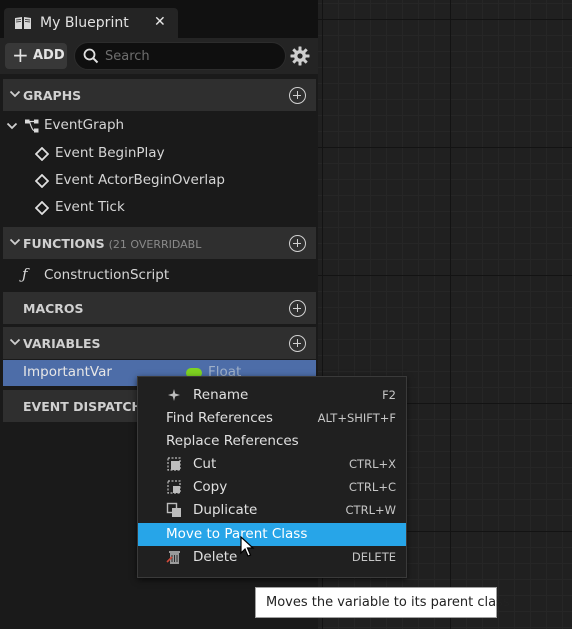 This screenshot has height=629, width=572. Describe the element at coordinates (225, 510) in the screenshot. I see `menu-item-label: Duplicate` at that location.